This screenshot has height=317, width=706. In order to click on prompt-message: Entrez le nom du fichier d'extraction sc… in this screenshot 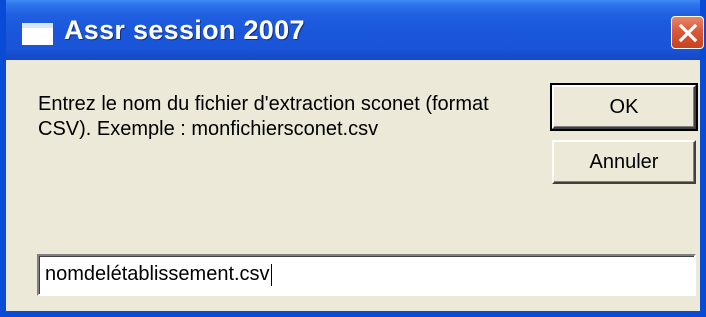, I will do `click(263, 116)`.